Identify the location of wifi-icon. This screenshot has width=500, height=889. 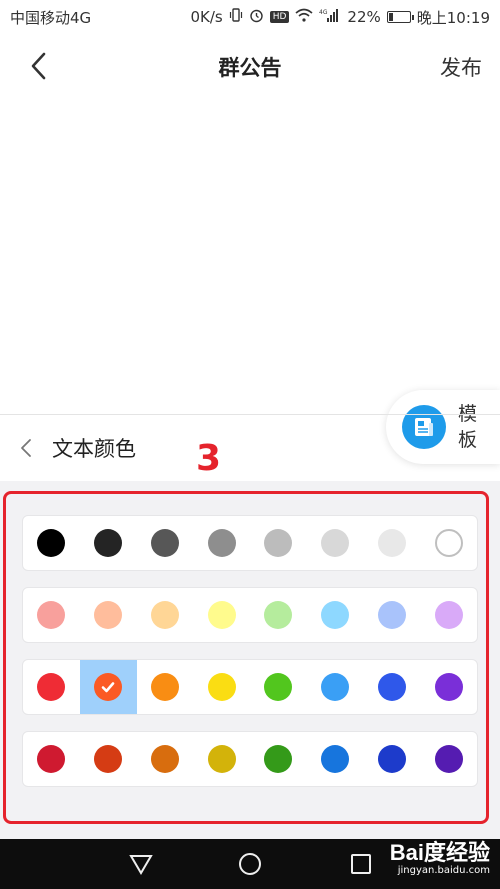
(304, 17).